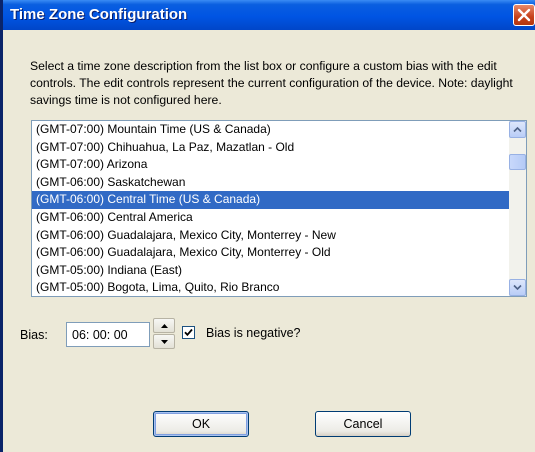  I want to click on bias-input, so click(108, 334).